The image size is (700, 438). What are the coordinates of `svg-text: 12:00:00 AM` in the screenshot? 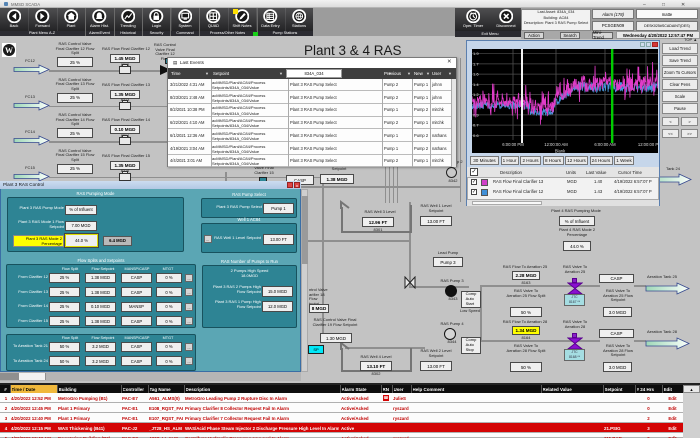 It's located at (556, 144).